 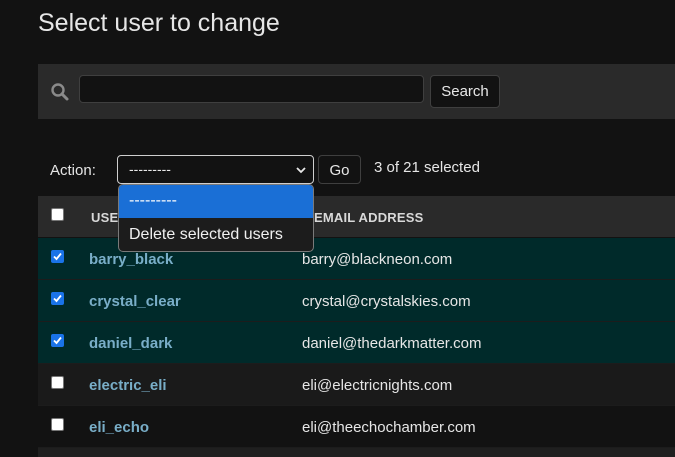 I want to click on email-cell: eli@electricnights.com, so click(x=377, y=385).